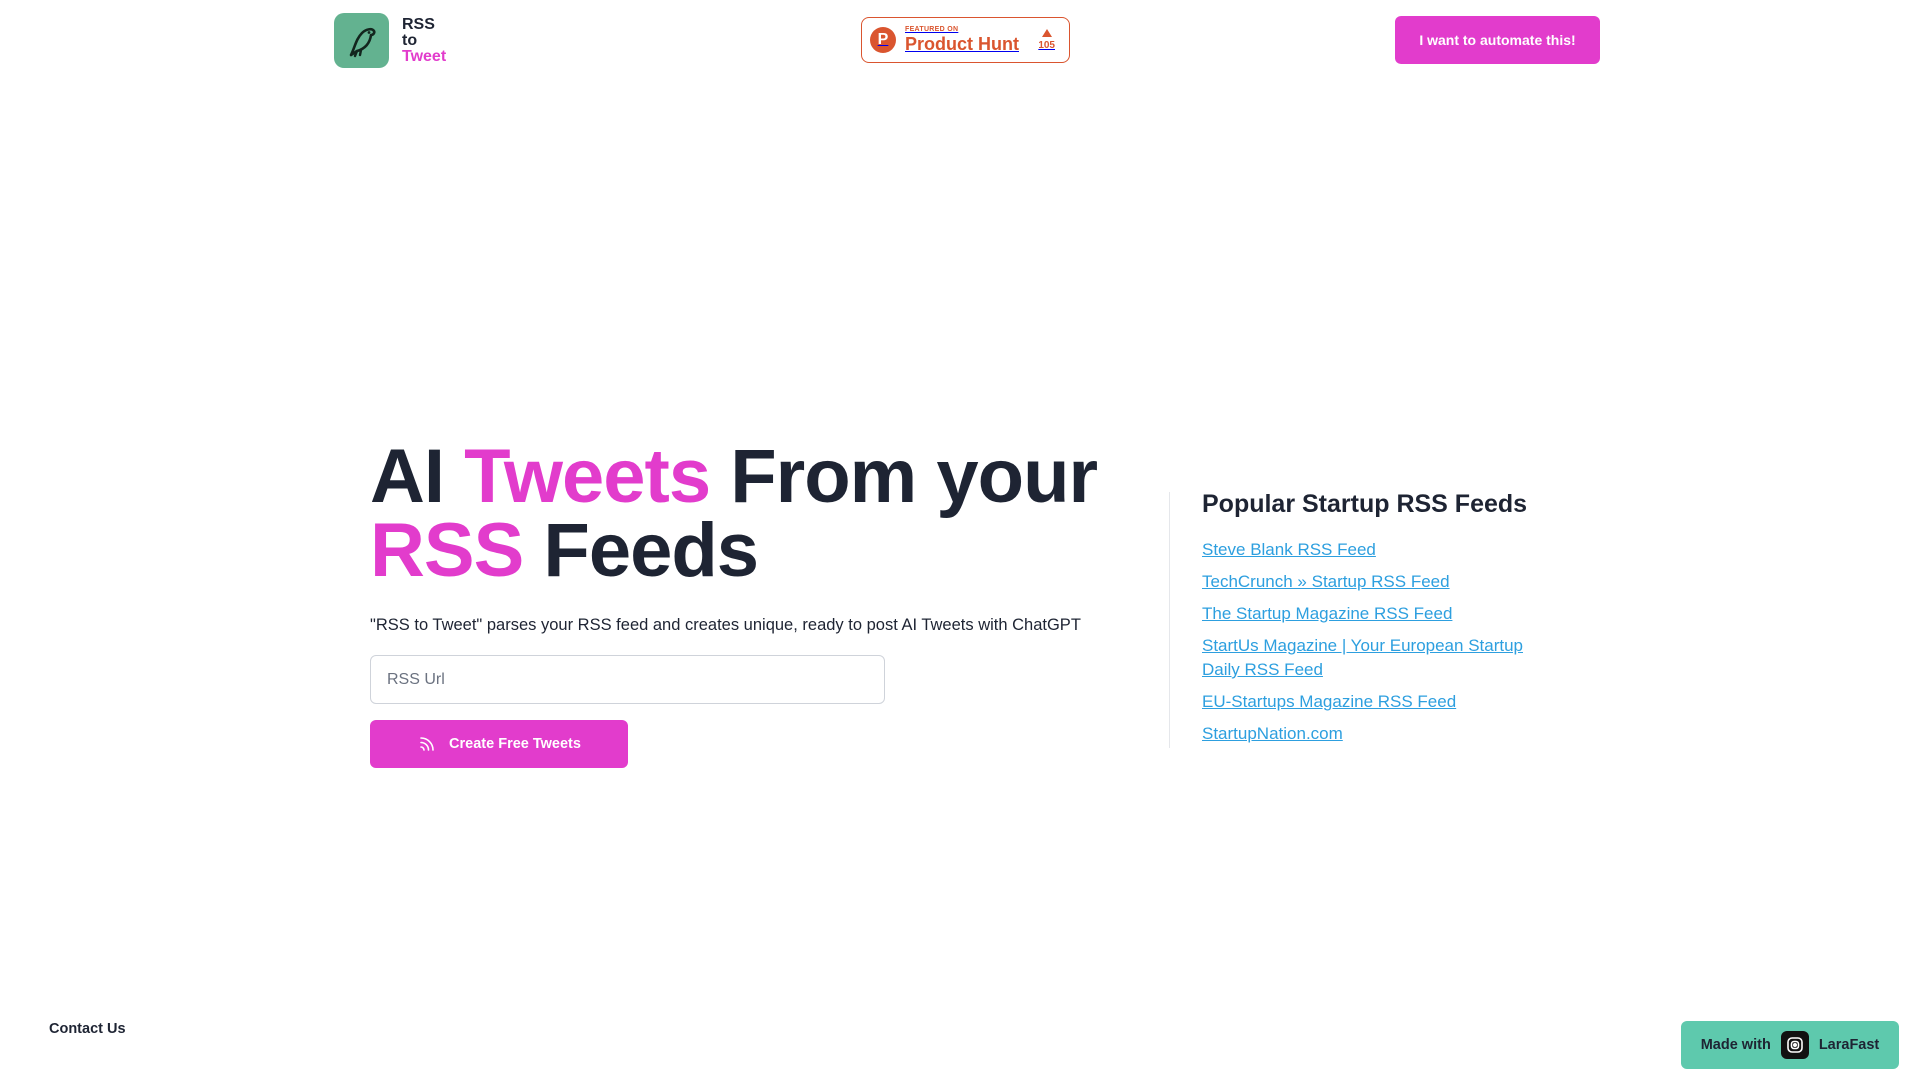  I want to click on product-hunt-icon: P, so click(883, 40).